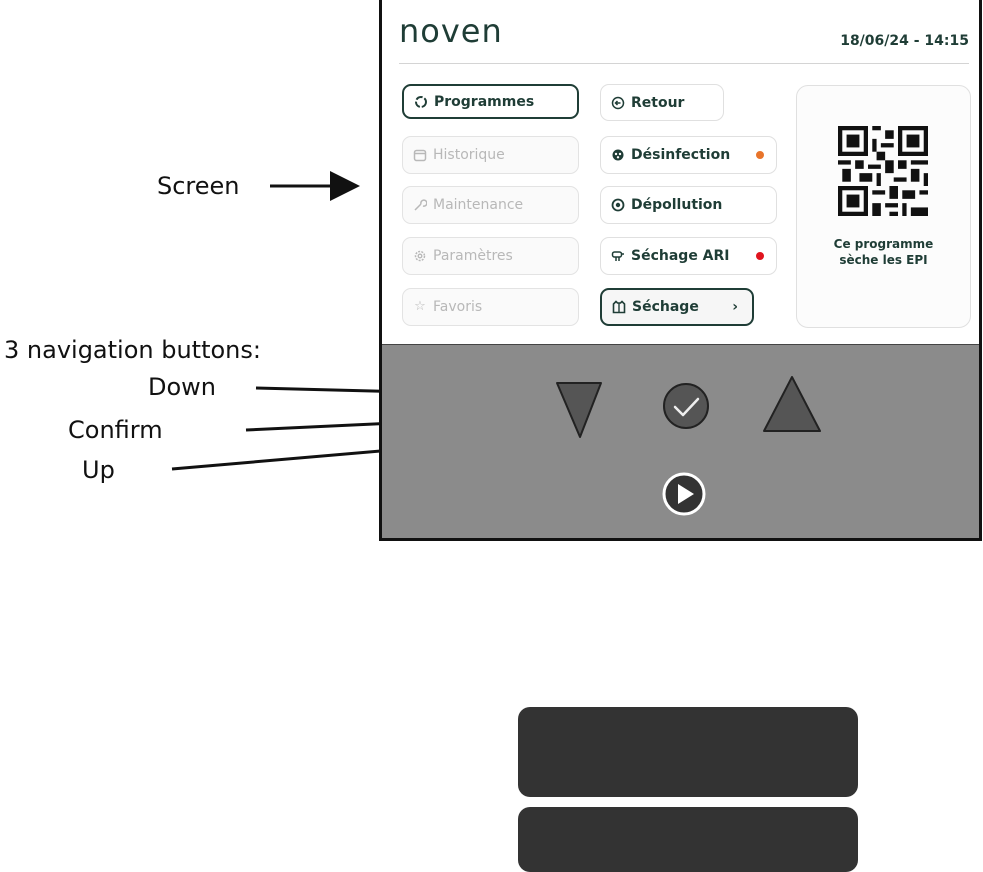 This screenshot has width=983, height=872. I want to click on menu-parametres-button: Paramètres, so click(490, 256).